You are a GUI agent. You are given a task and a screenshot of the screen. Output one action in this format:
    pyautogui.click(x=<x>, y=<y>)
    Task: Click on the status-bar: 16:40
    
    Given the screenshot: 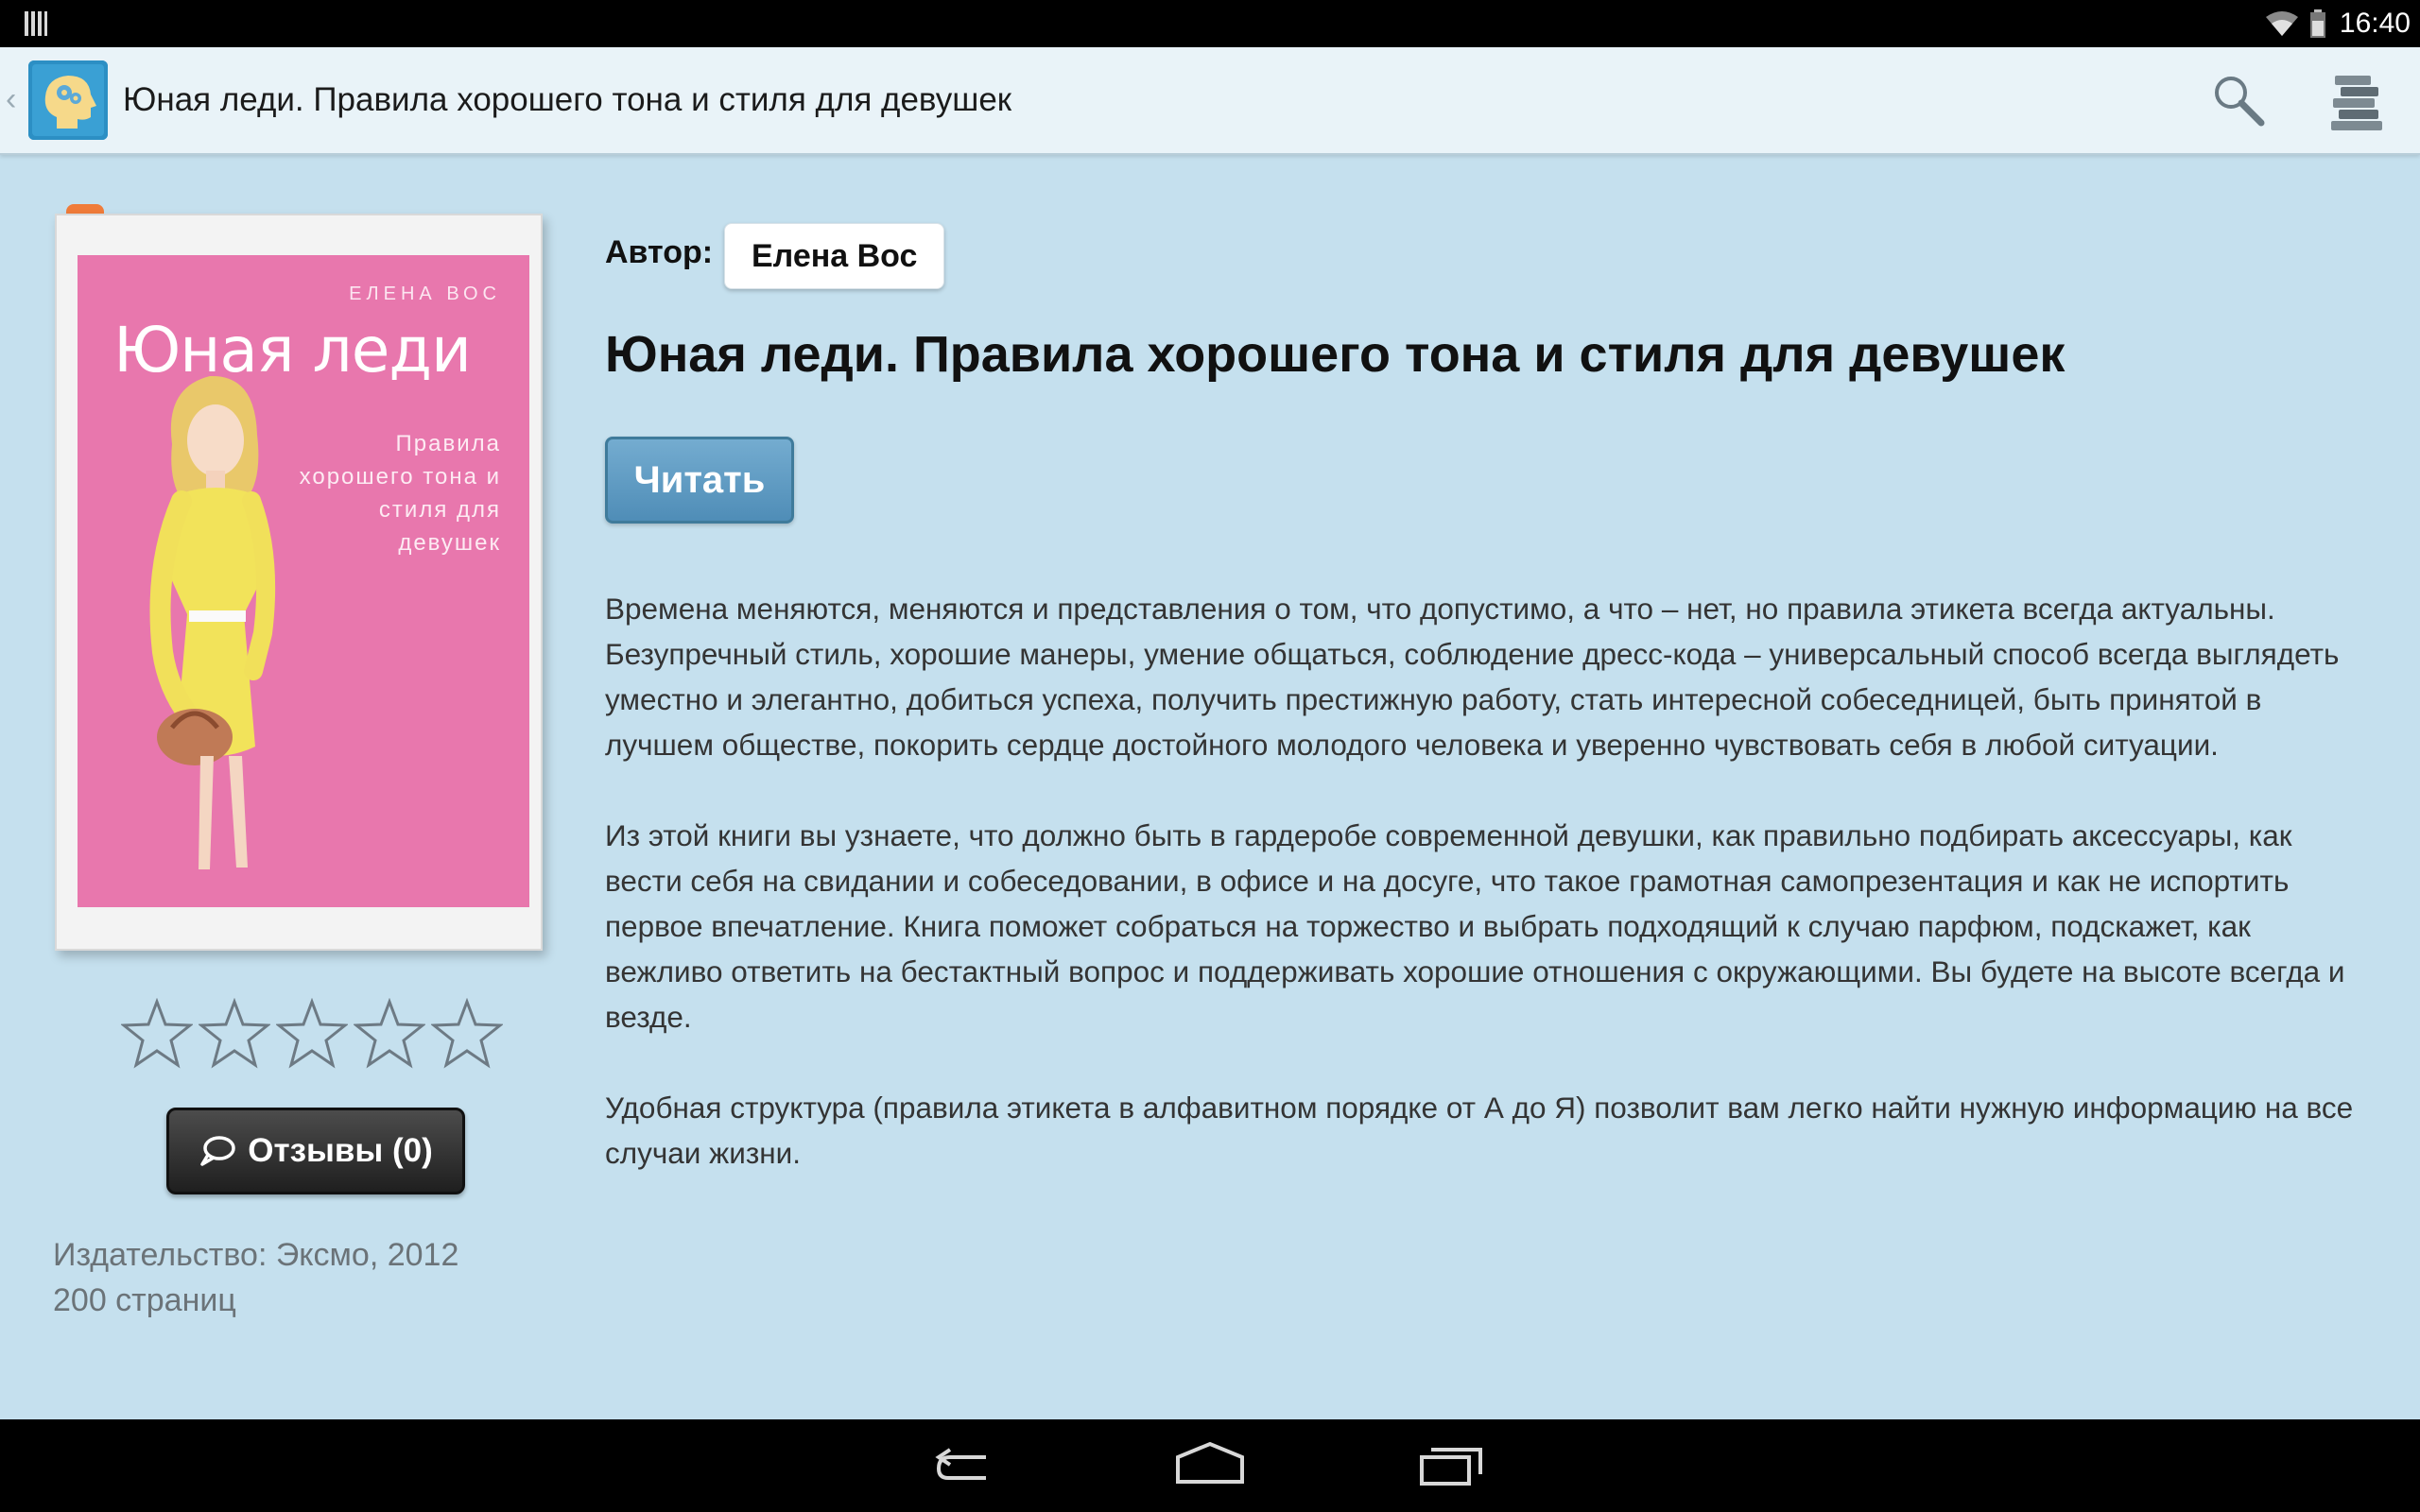 What is the action you would take?
    pyautogui.click(x=1210, y=23)
    